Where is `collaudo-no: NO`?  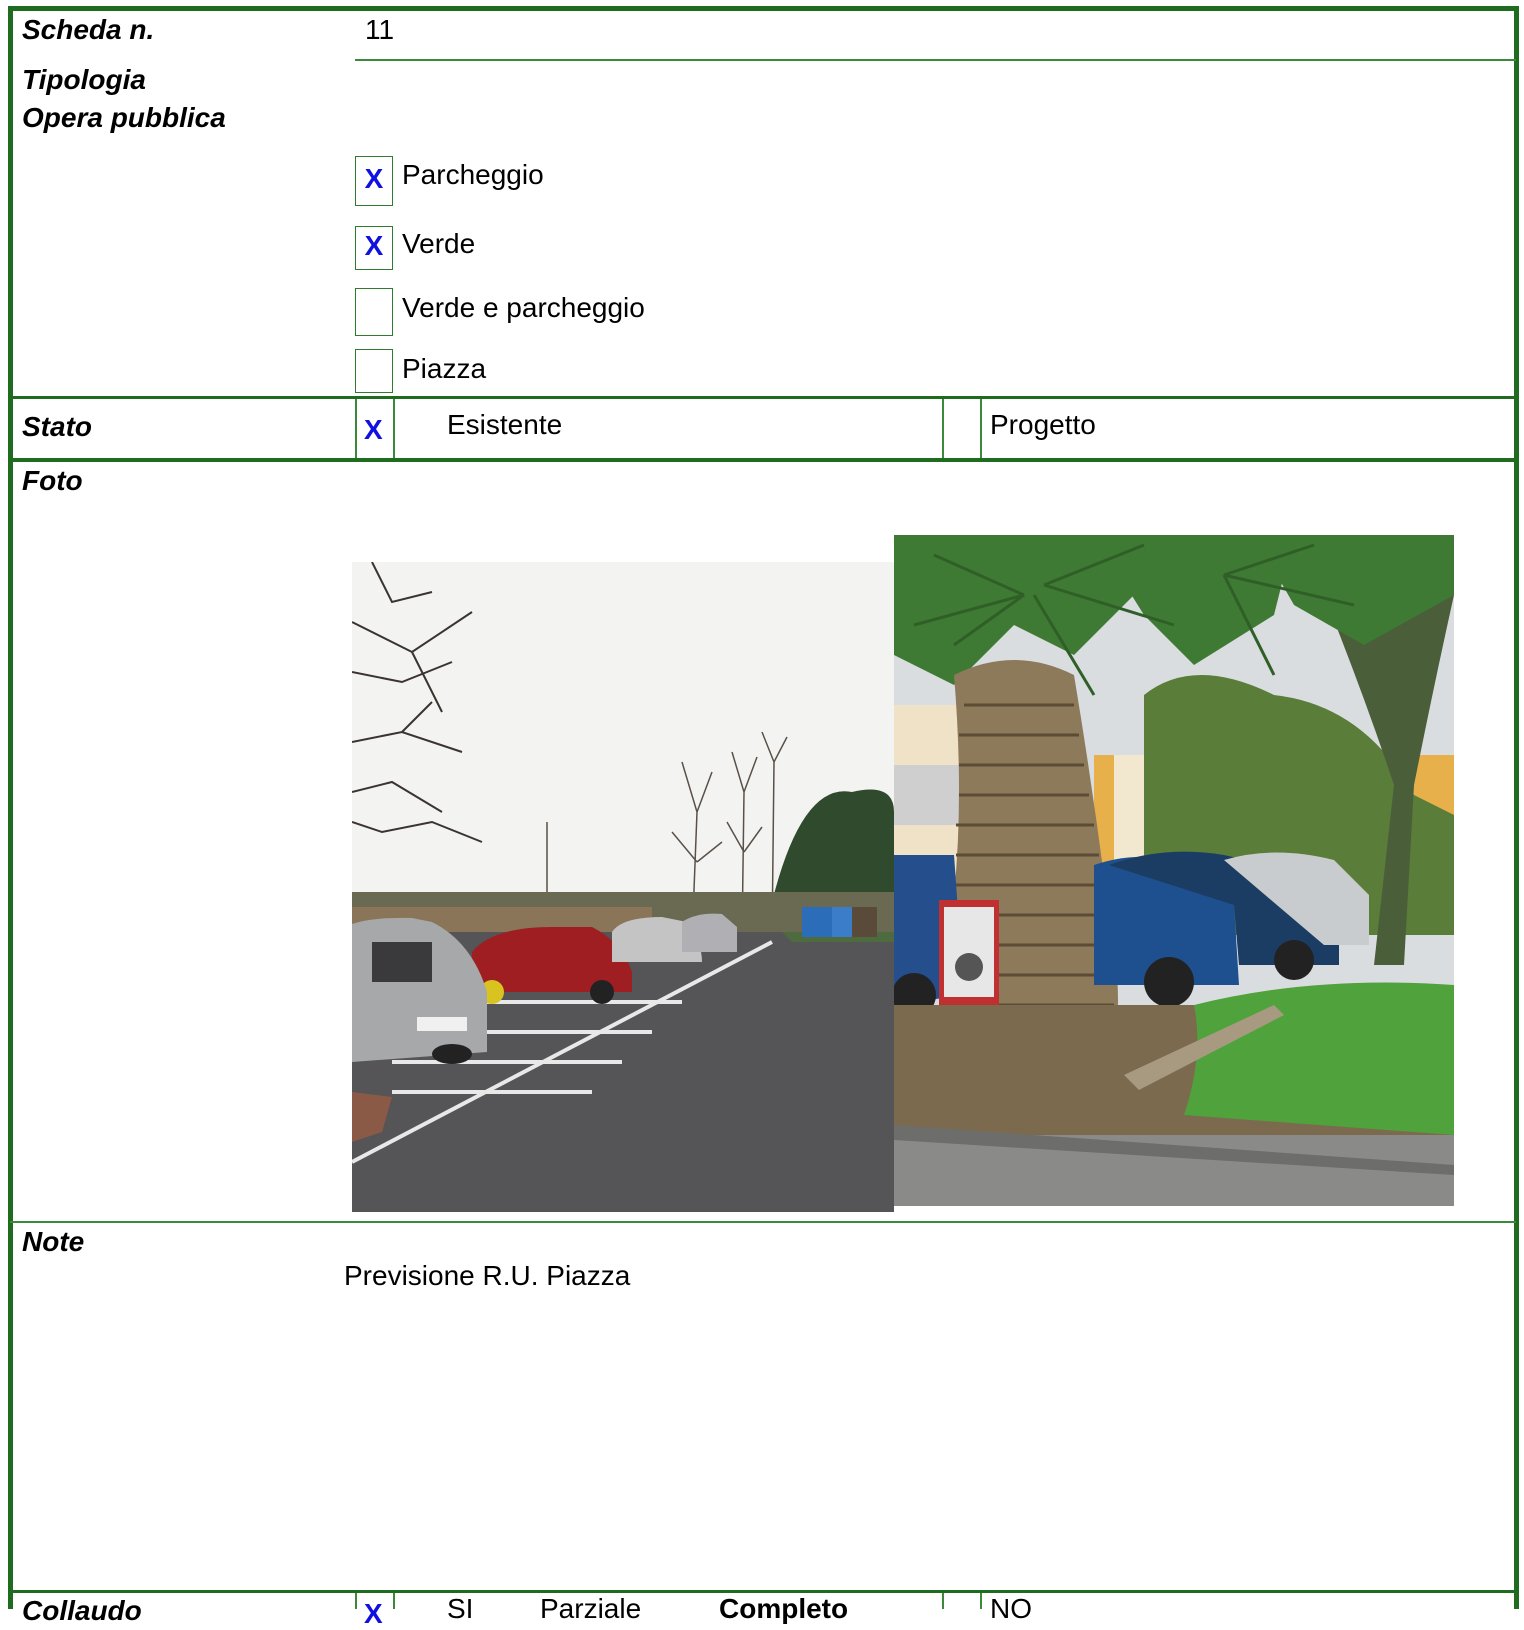
collaudo-no: NO is located at coordinates (1011, 1608).